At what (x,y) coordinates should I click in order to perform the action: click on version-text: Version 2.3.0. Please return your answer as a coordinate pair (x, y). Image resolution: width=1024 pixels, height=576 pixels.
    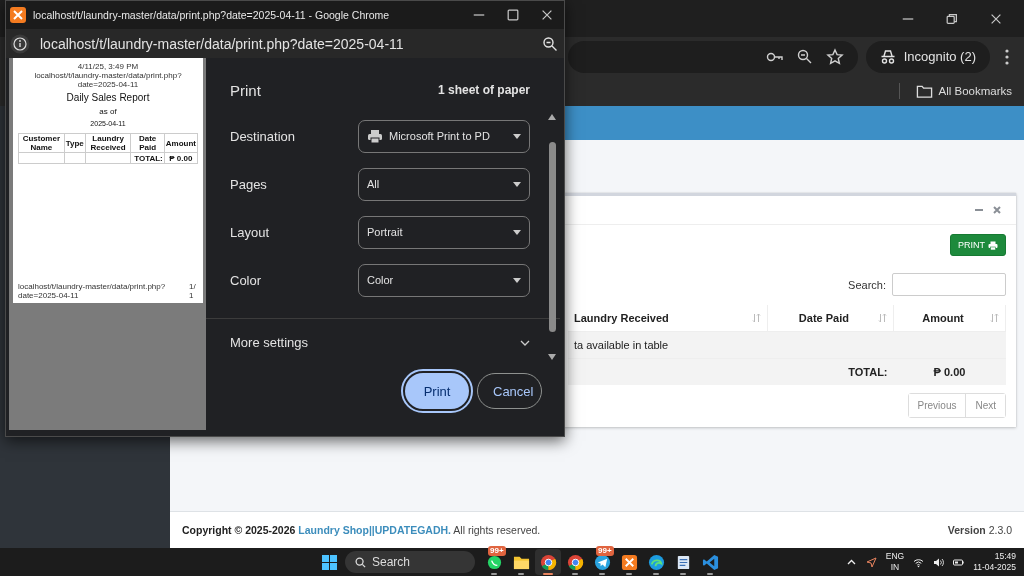
    Looking at the image, I should click on (979, 530).